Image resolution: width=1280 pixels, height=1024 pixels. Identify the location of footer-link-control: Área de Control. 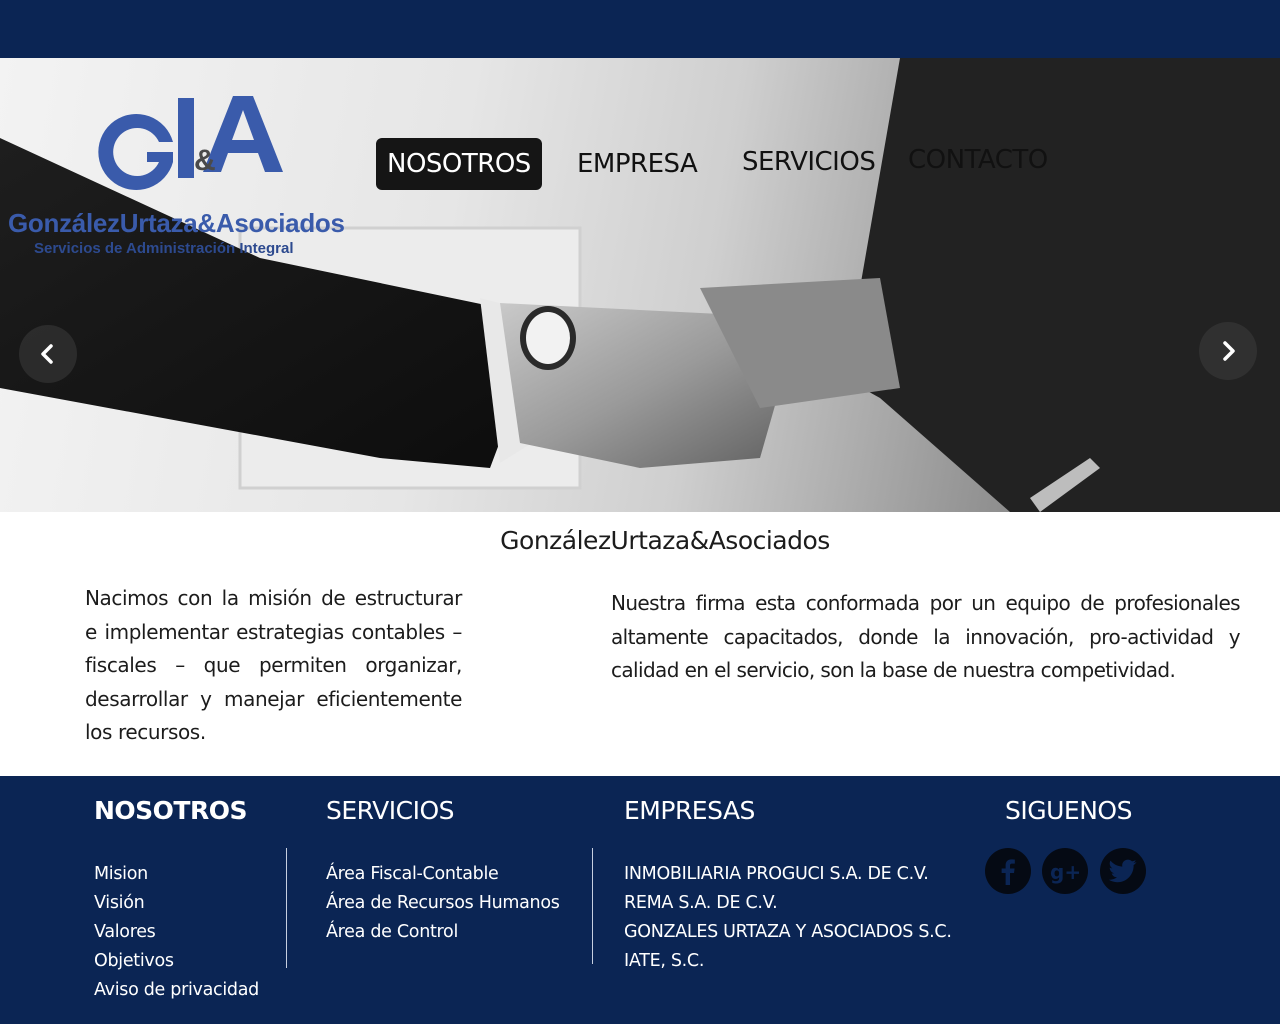
(443, 932).